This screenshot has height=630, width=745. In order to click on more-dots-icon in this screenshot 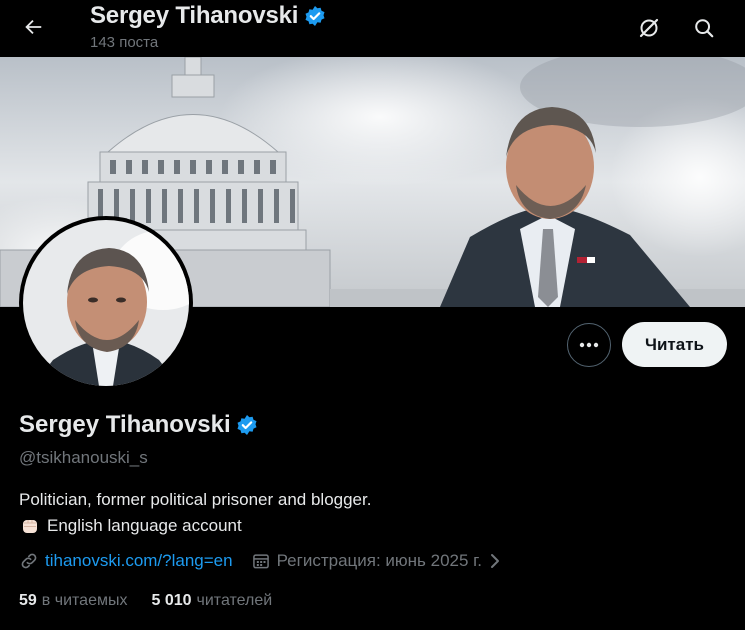, I will do `click(589, 345)`.